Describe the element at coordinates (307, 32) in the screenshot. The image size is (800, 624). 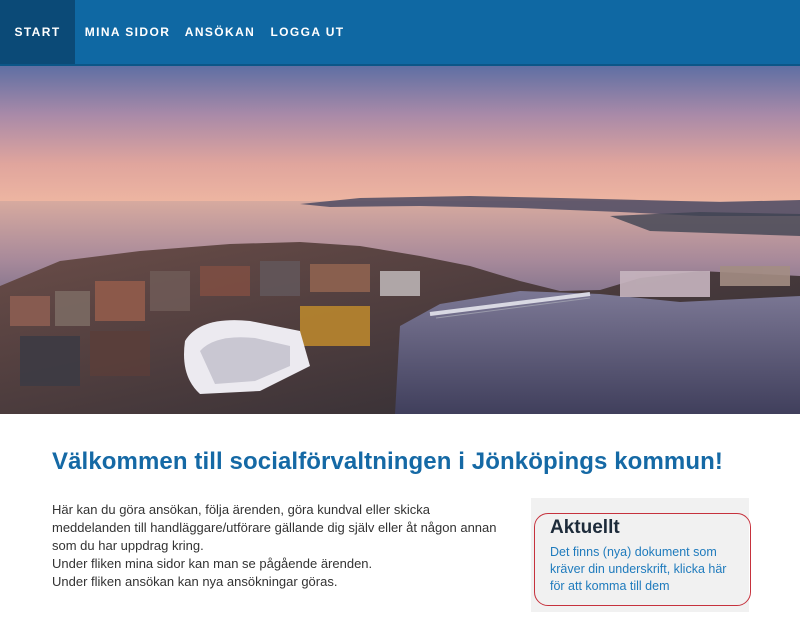
I see `nav-logga-ut: LOGGA UT` at that location.